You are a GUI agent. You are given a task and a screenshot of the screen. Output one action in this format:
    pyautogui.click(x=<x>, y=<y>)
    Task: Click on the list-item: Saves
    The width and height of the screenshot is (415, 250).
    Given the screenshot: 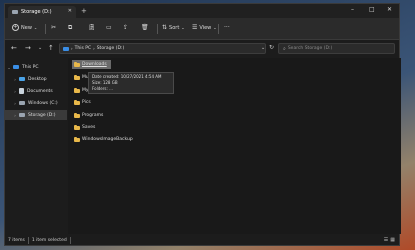 What is the action you would take?
    pyautogui.click(x=85, y=127)
    